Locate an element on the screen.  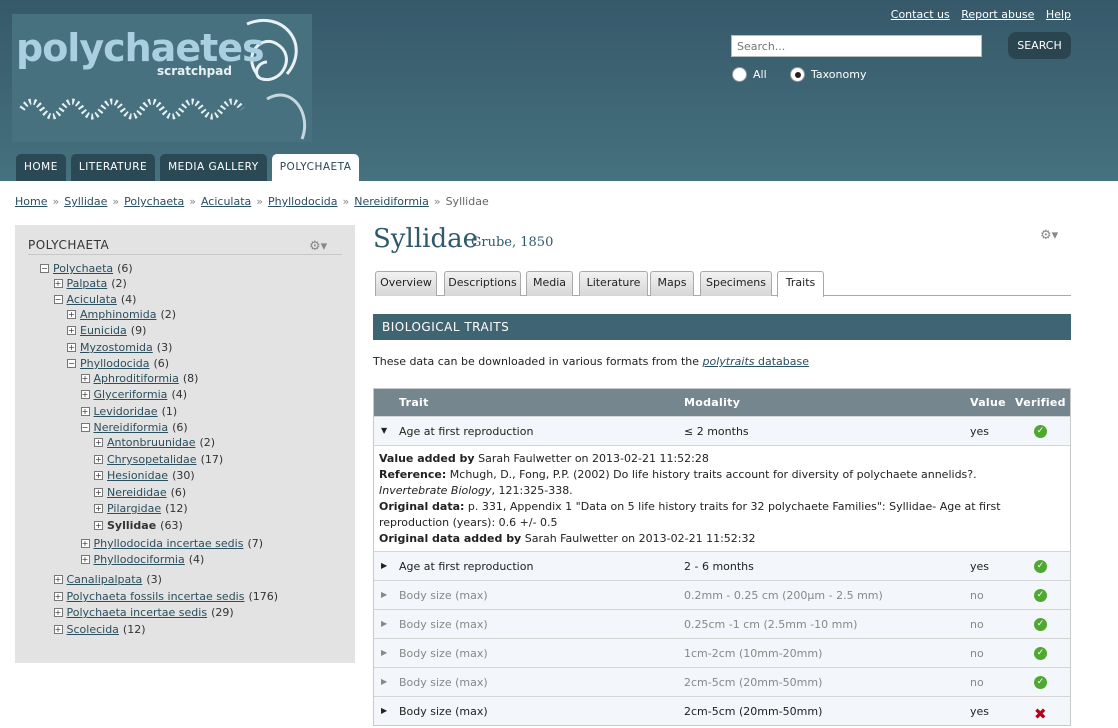
tree-item: + Scolecida (12) is located at coordinates (99, 629).